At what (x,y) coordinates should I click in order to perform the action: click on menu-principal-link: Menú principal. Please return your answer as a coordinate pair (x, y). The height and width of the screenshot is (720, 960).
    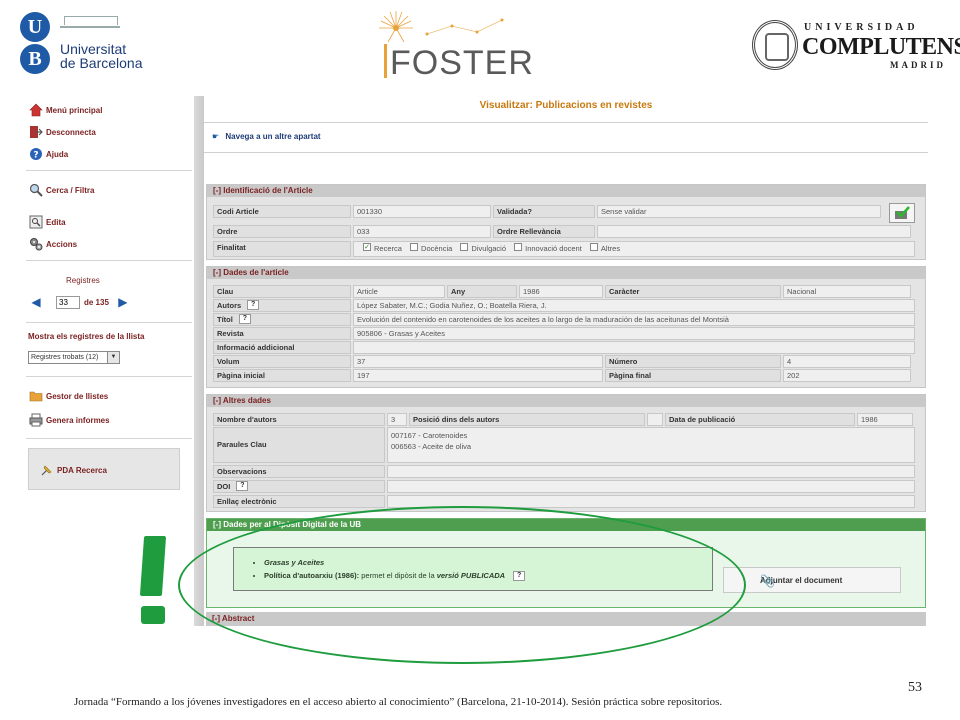
    Looking at the image, I should click on (65, 110).